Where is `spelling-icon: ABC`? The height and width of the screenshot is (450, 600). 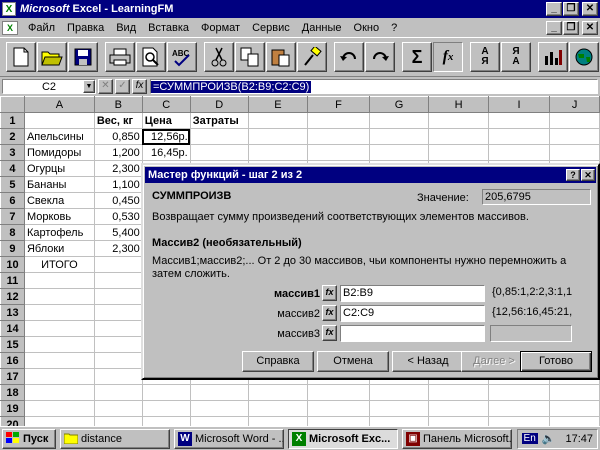
spelling-icon: ABC is located at coordinates (182, 57).